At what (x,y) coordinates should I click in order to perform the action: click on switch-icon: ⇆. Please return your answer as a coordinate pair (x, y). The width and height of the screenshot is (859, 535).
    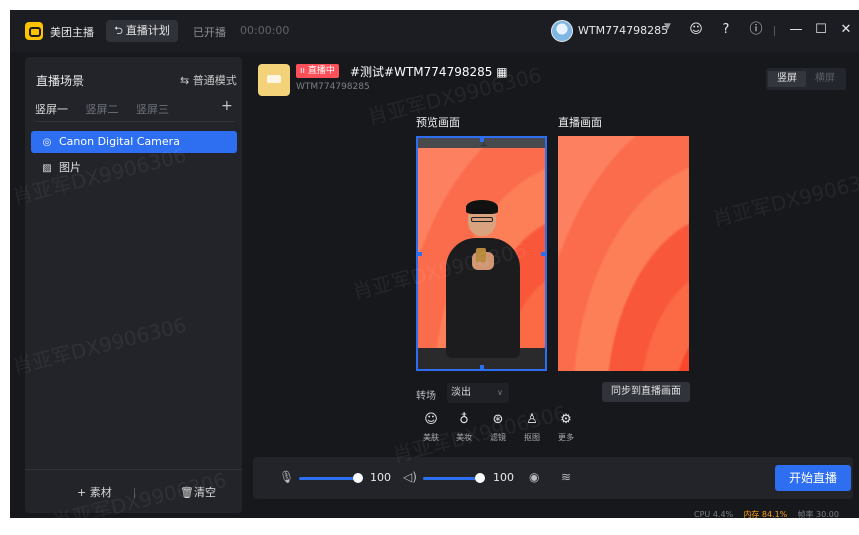
    Looking at the image, I should click on (186, 80).